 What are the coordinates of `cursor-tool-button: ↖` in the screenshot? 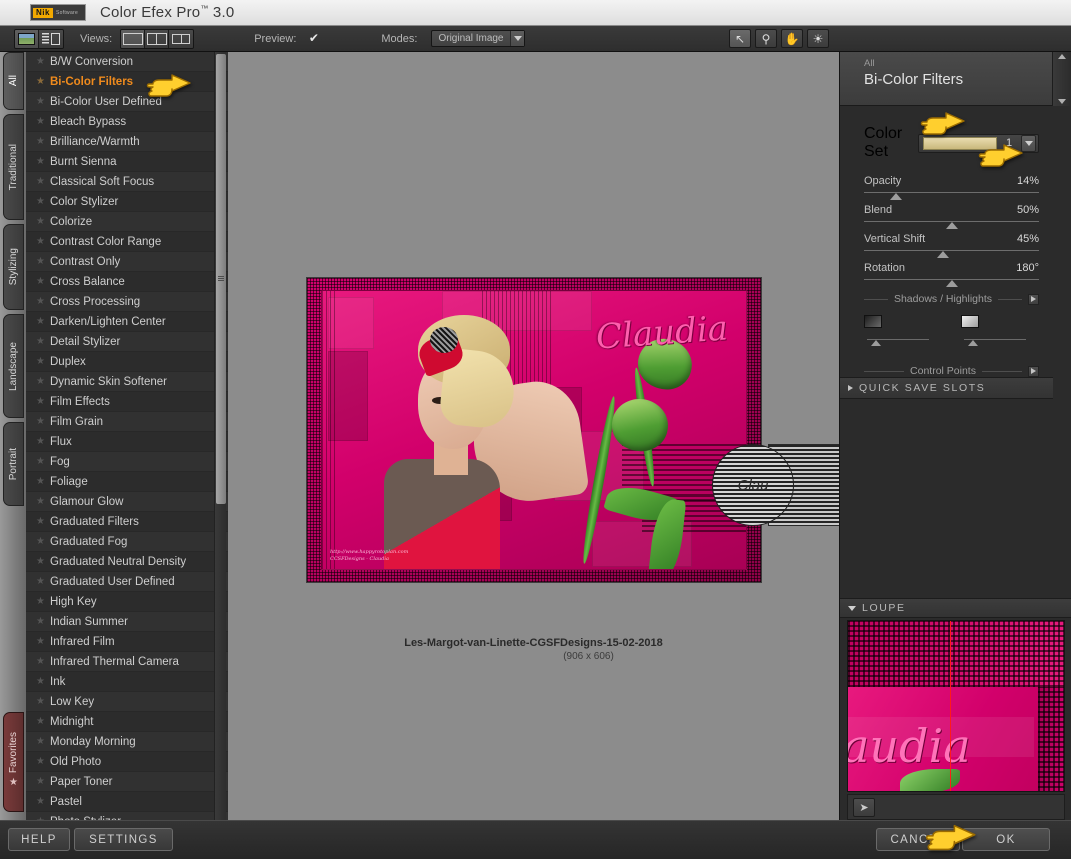 It's located at (740, 38).